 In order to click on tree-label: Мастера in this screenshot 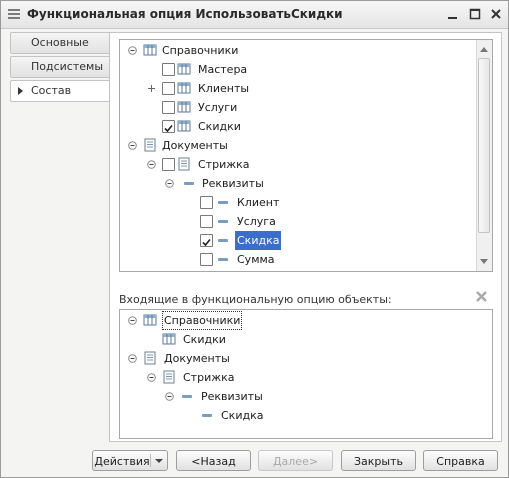, I will do `click(223, 69)`.